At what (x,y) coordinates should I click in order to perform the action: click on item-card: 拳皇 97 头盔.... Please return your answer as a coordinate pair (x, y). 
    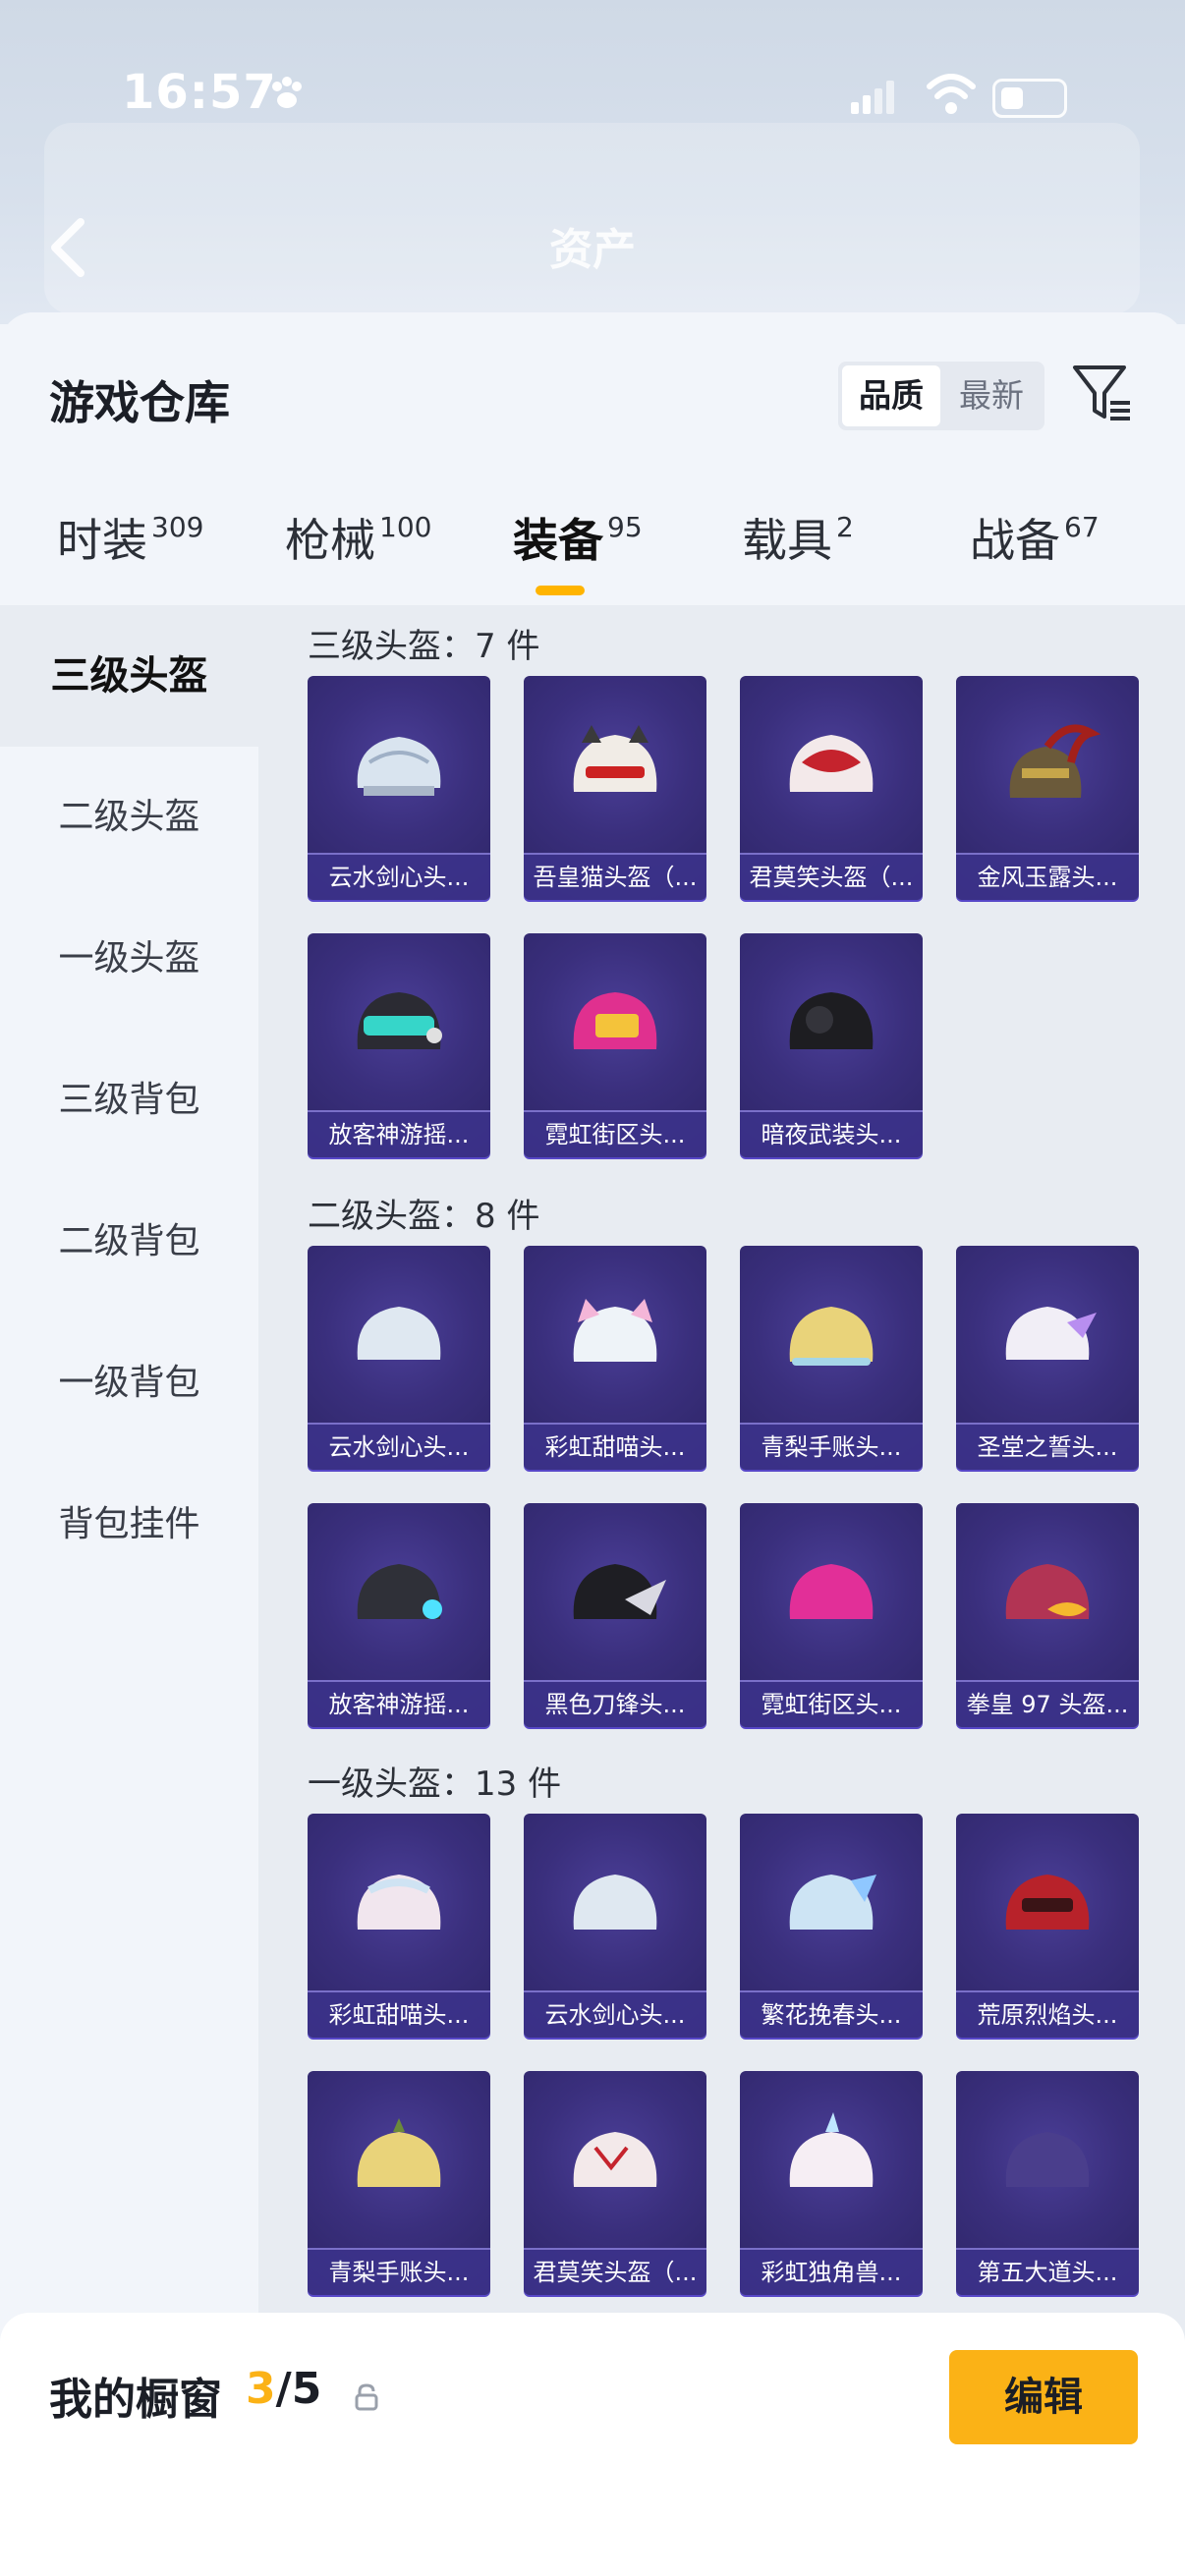
    Looking at the image, I should click on (1048, 1615).